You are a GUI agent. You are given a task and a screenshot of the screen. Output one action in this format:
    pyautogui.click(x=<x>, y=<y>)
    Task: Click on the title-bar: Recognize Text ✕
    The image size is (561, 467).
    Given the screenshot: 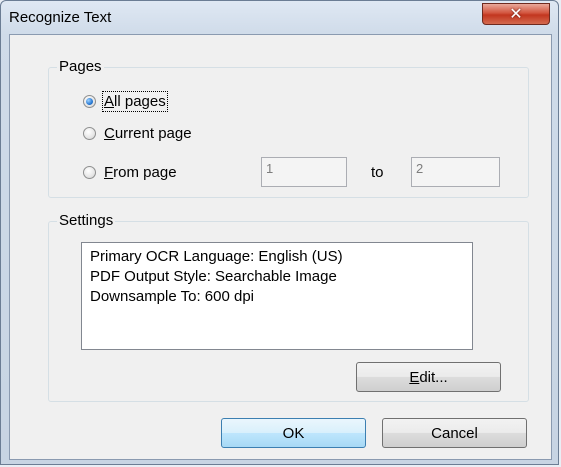 What is the action you would take?
    pyautogui.click(x=279, y=17)
    